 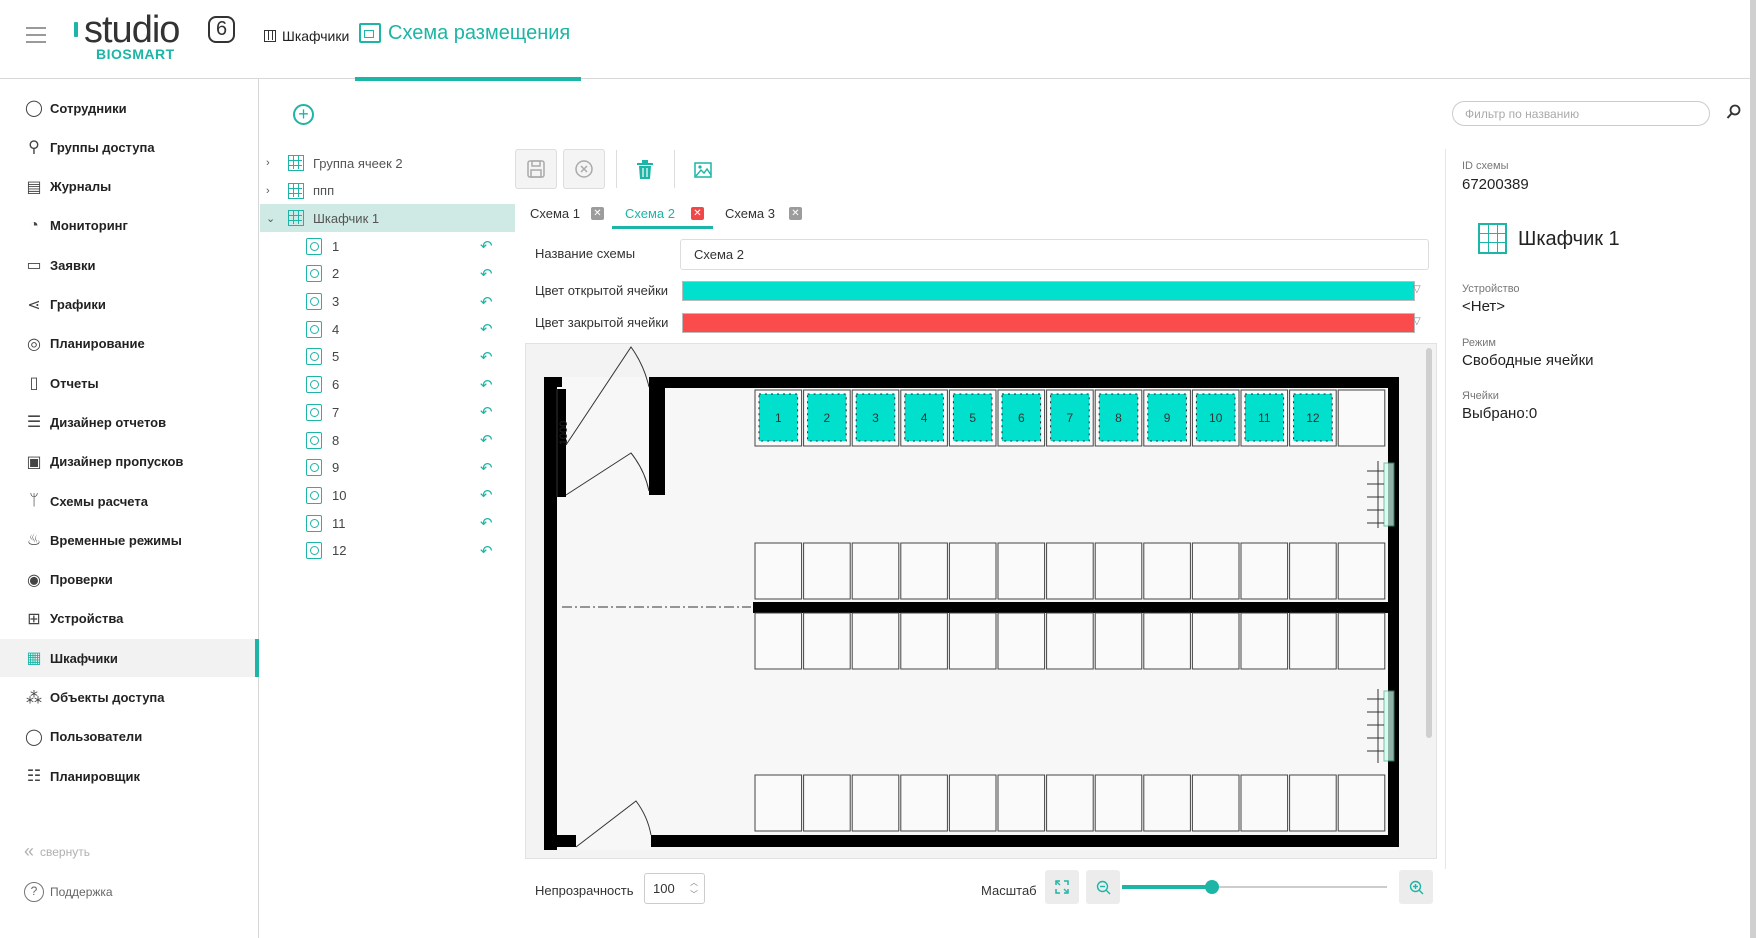 I want to click on locker-cell: 5, so click(x=972, y=417).